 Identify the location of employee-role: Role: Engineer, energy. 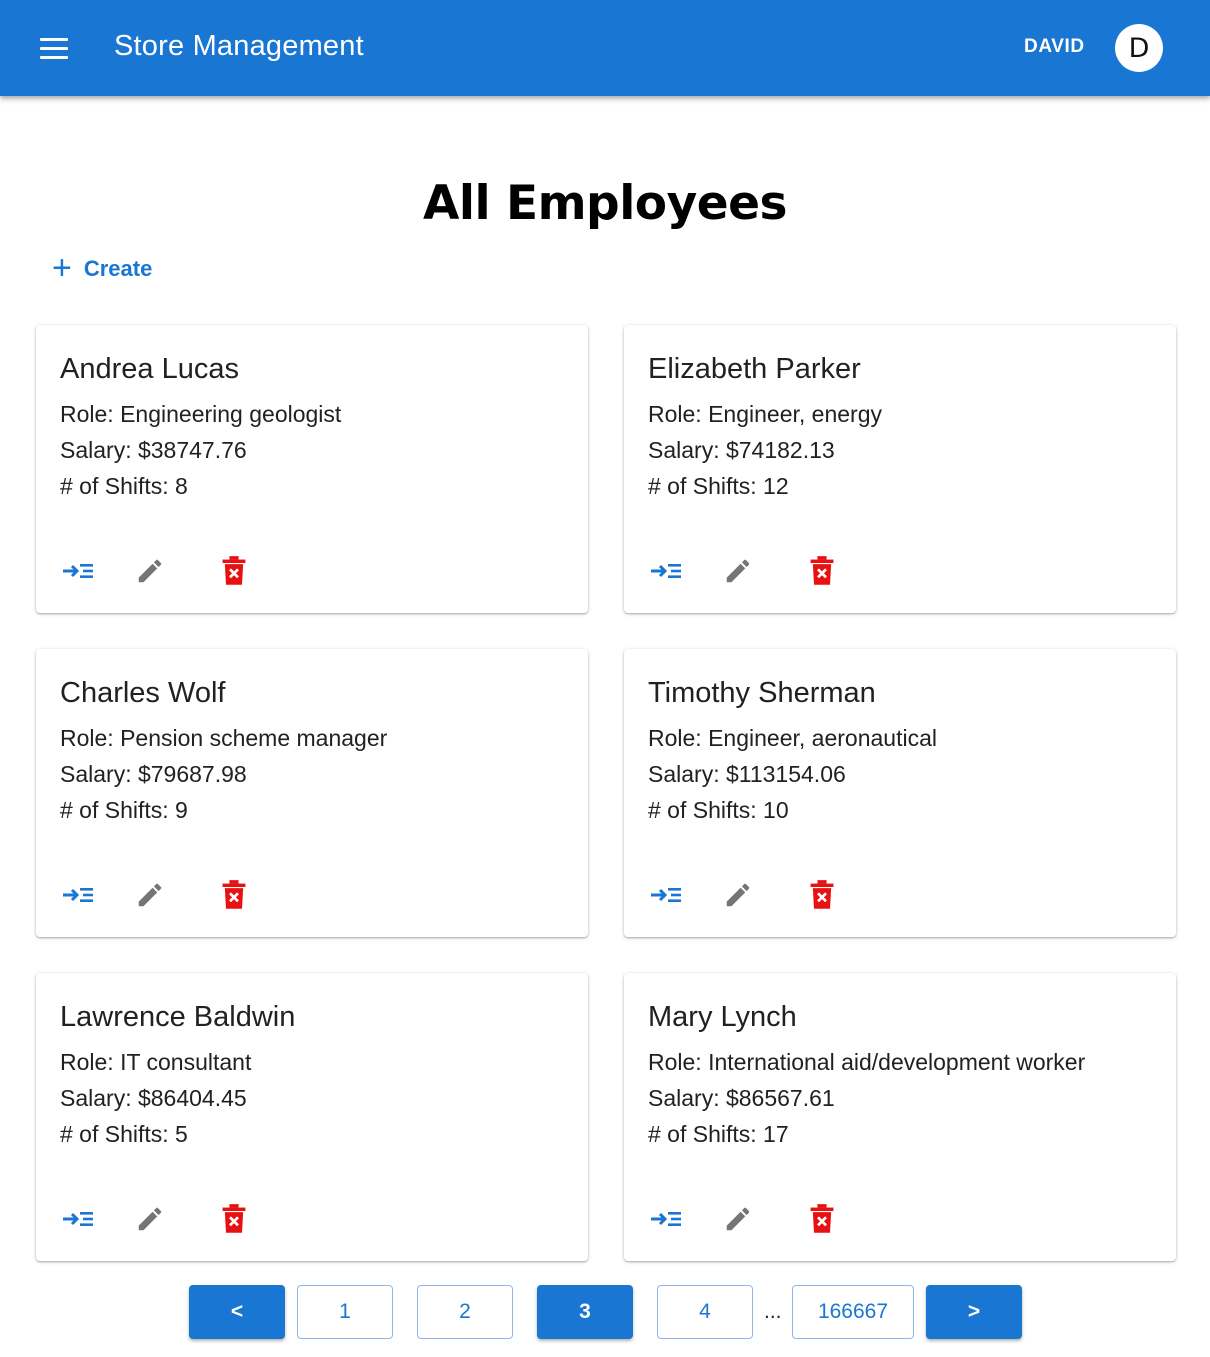
(765, 414).